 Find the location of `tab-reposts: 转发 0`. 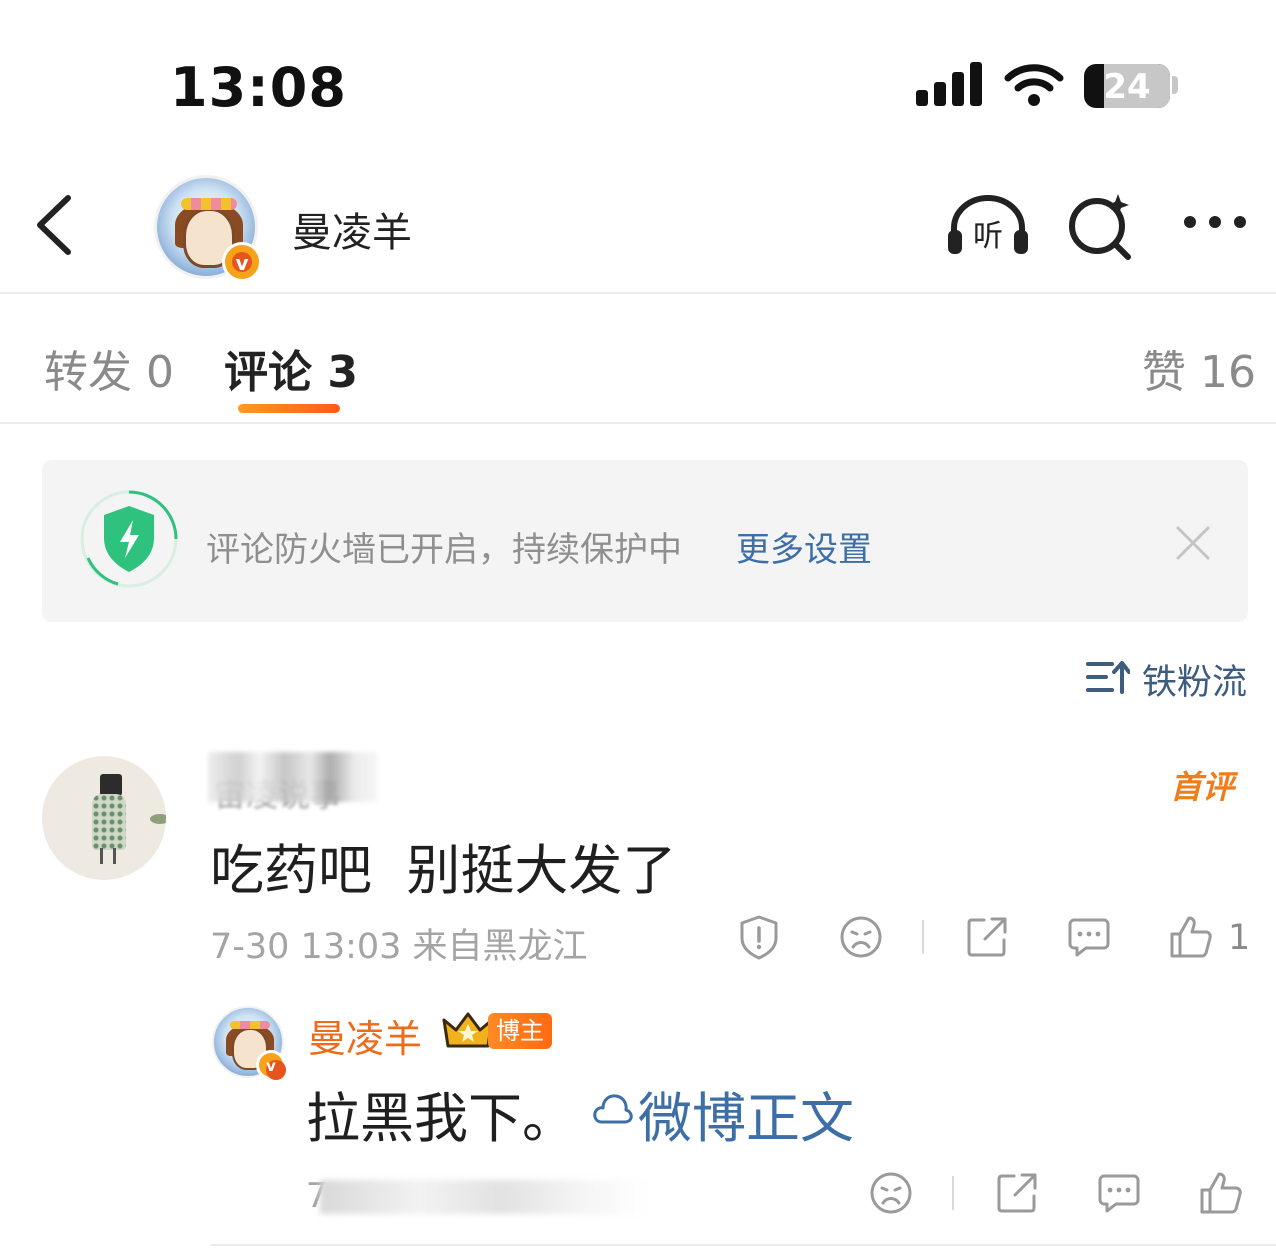

tab-reposts: 转发 0 is located at coordinates (109, 368).